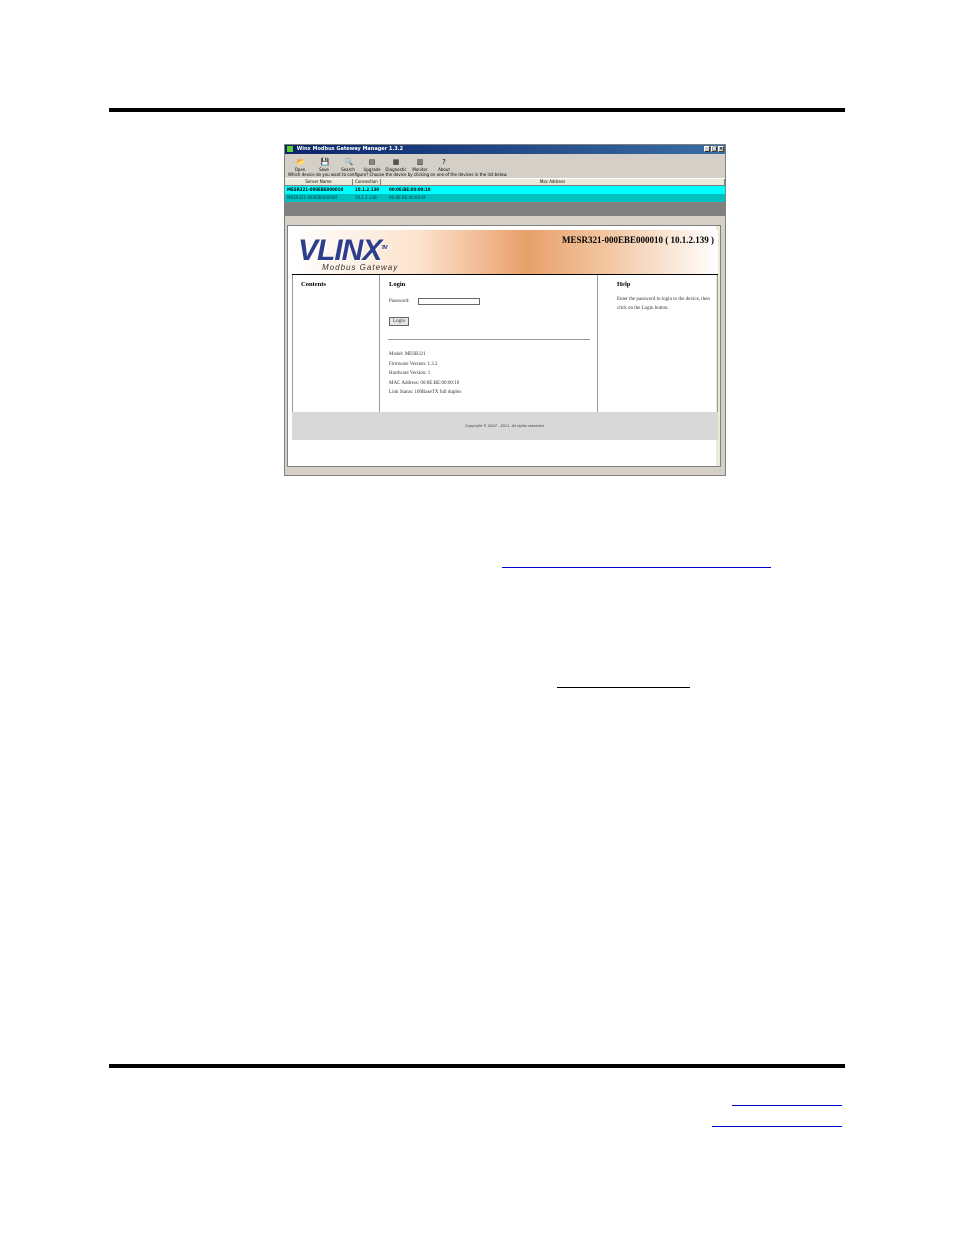 The image size is (954, 1235). I want to click on title-bar: Winx Modbus Gateway Manager 1.3.2 _ □ ×, so click(505, 149).